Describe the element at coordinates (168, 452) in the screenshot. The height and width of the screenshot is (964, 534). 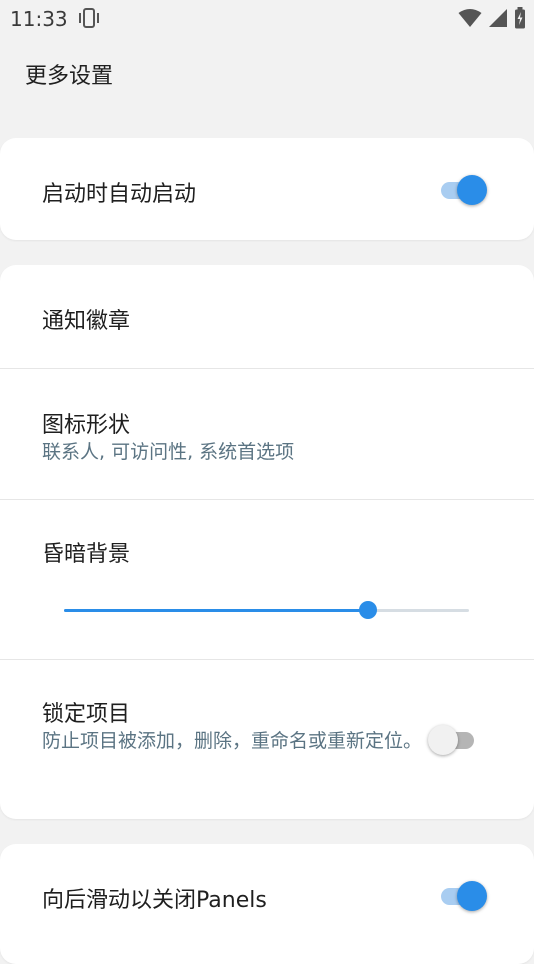
I see `icon-shape-summary: 联系人, 可访问性, 系统首选项` at that location.